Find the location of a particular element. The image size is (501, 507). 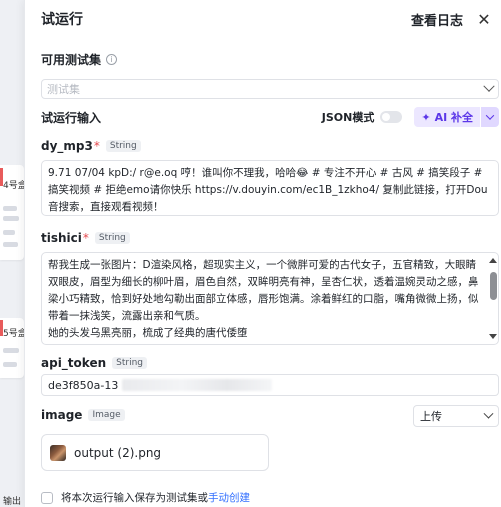

panel-title: 试运行 is located at coordinates (62, 20).